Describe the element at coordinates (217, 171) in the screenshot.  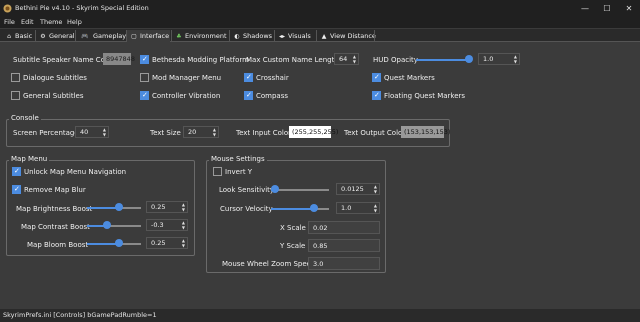
I see `invert-y-checkbox` at that location.